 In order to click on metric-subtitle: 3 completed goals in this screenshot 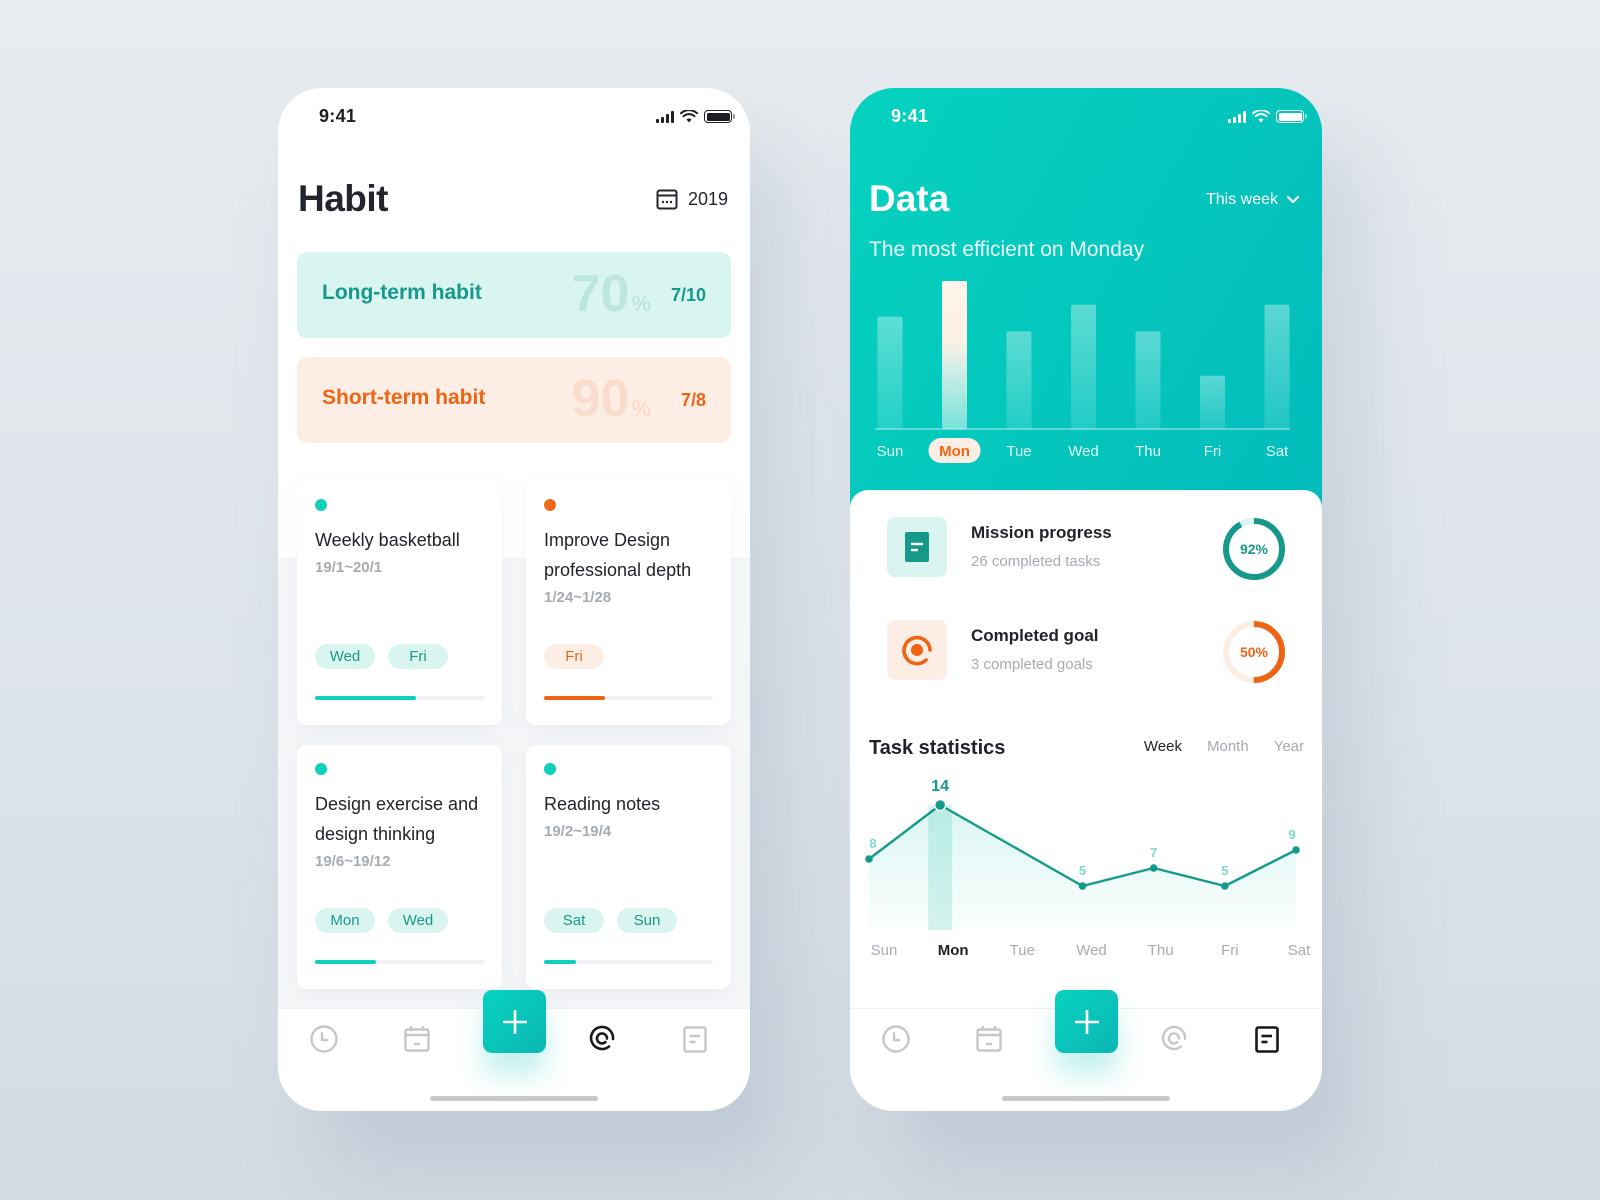, I will do `click(1032, 664)`.